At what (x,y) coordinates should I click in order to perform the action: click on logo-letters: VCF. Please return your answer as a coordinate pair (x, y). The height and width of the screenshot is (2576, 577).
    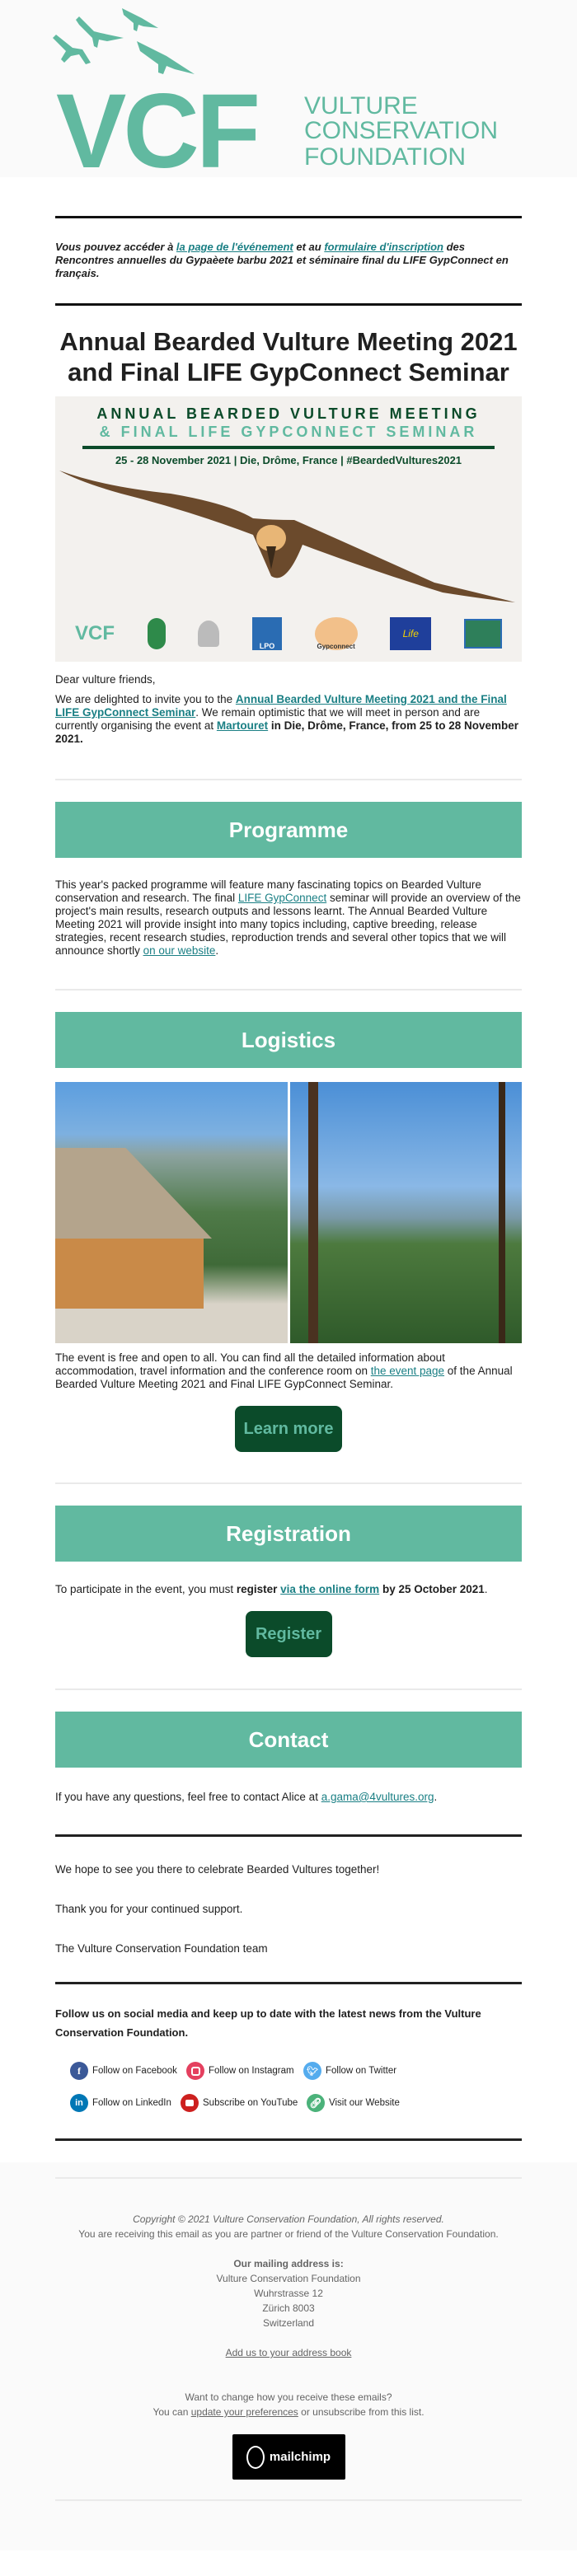
    Looking at the image, I should click on (156, 125).